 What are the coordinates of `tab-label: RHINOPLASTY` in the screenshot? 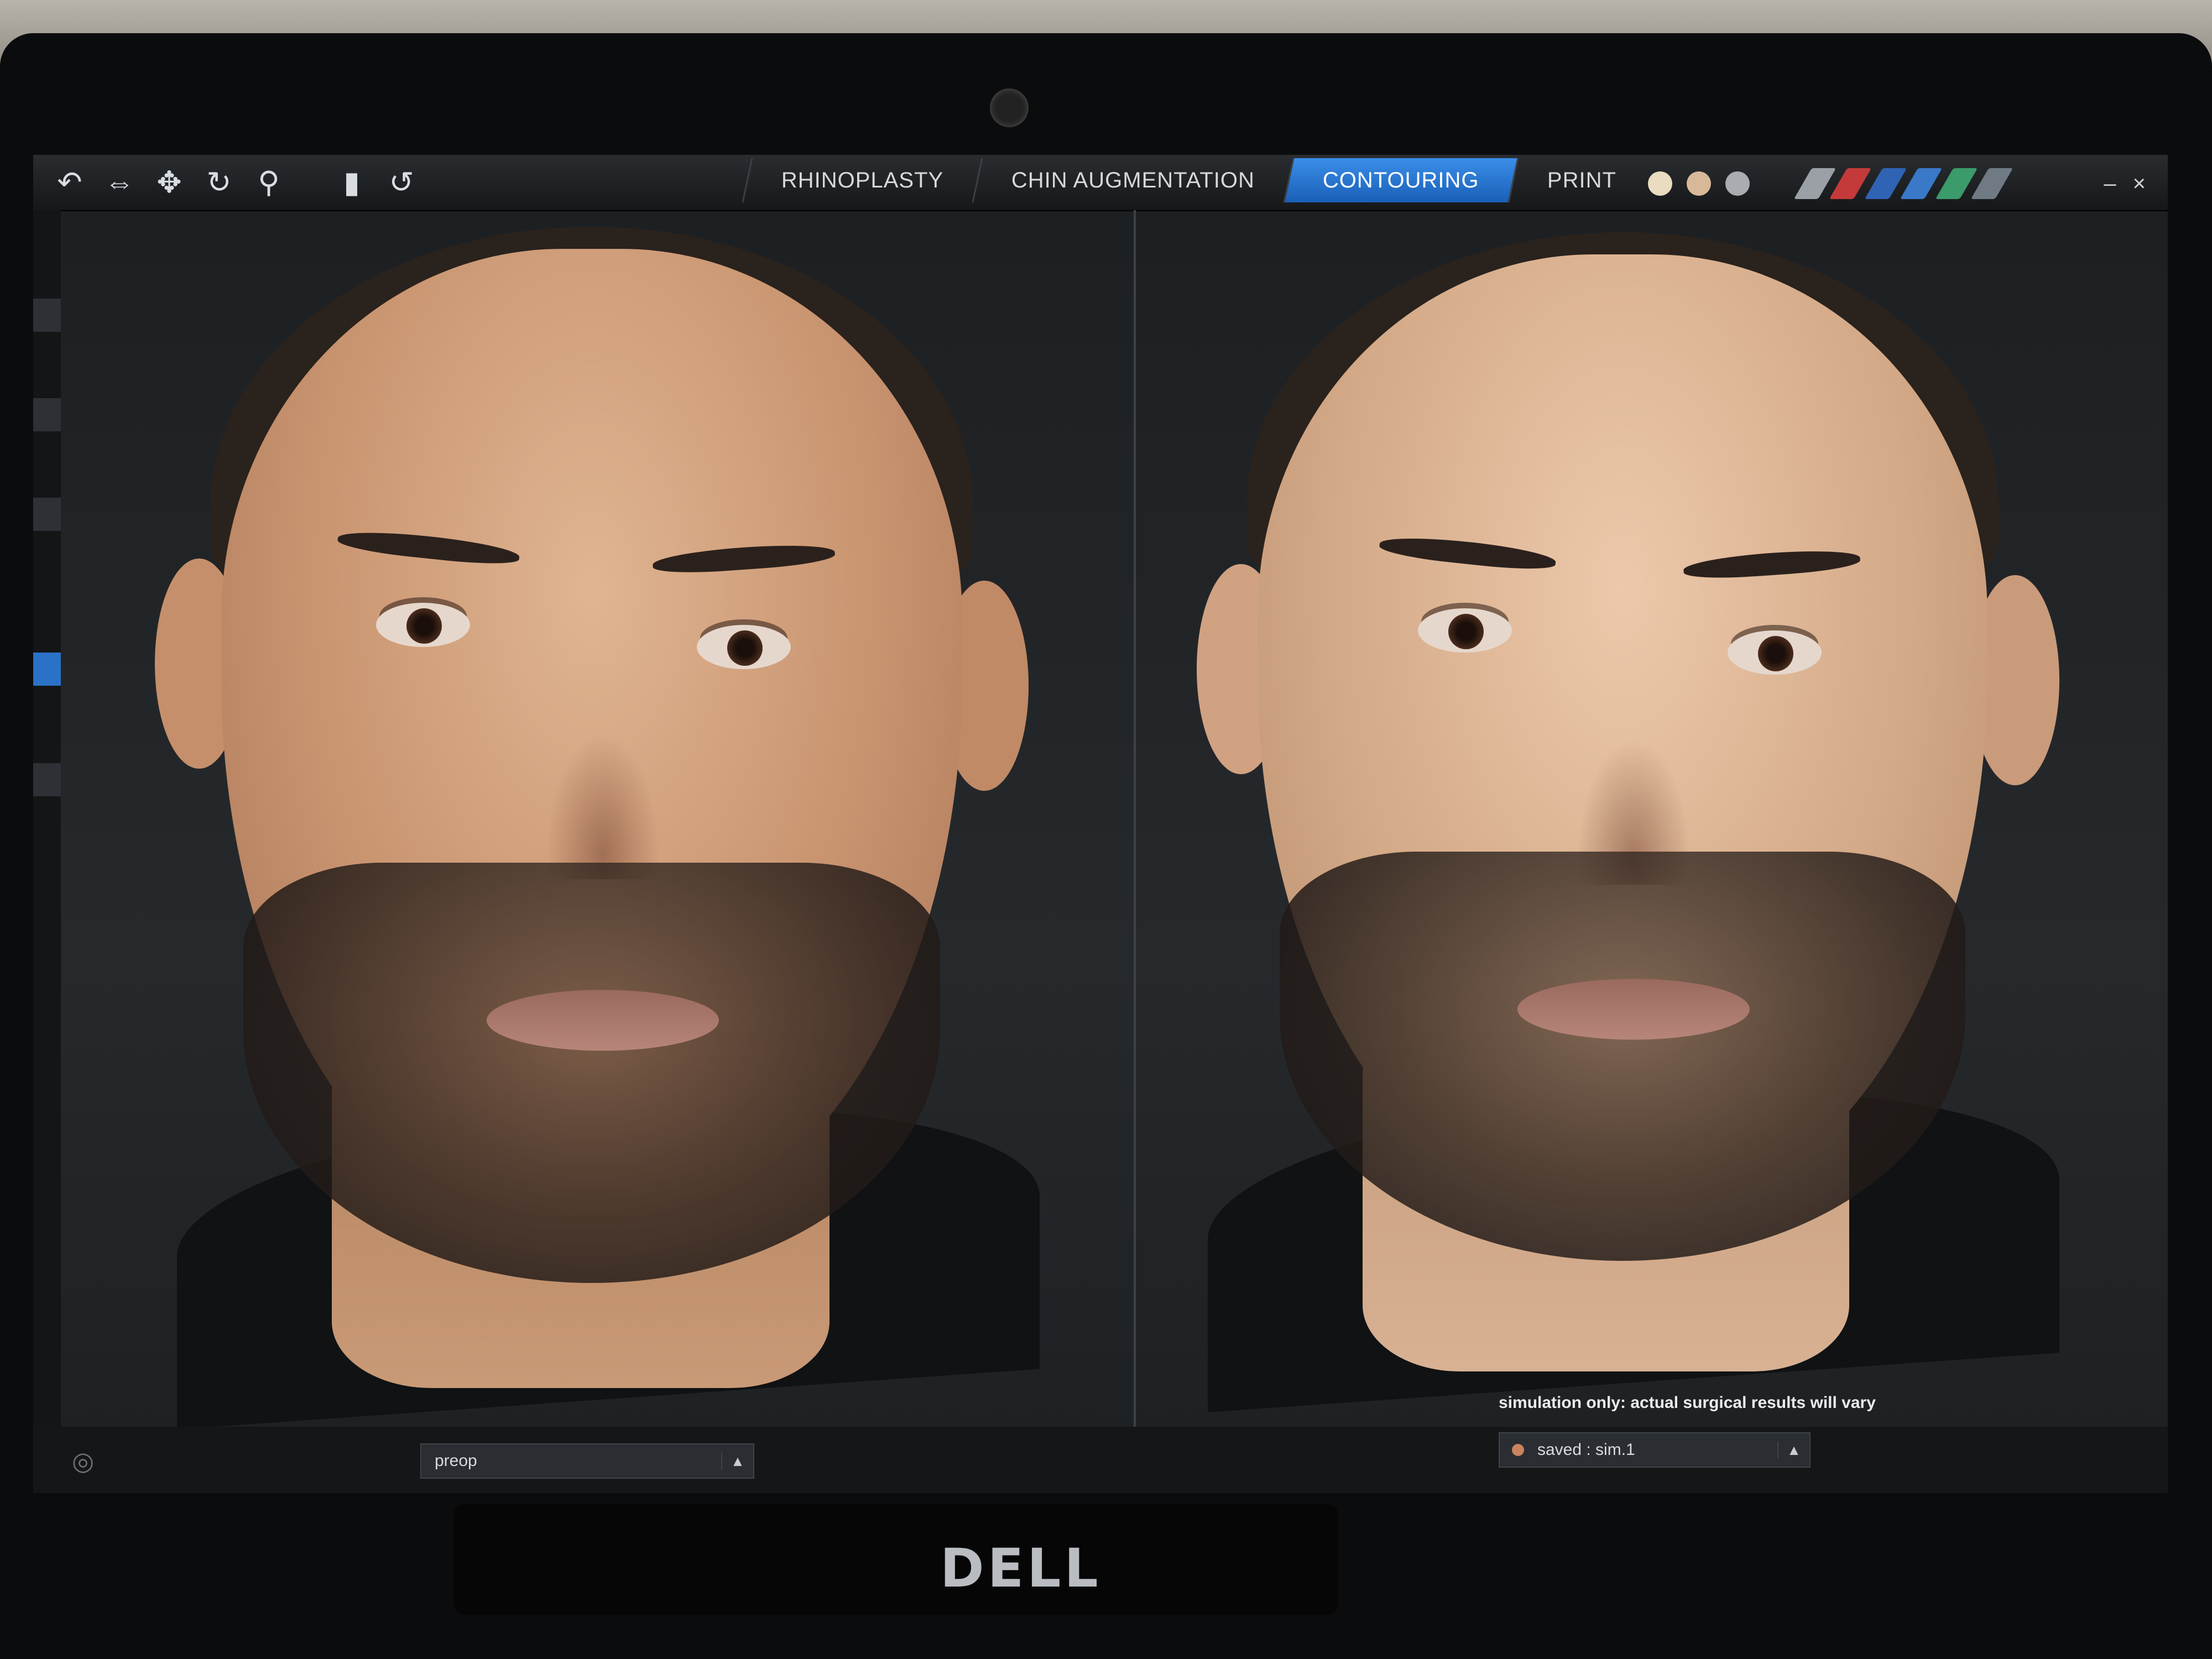 It's located at (863, 180).